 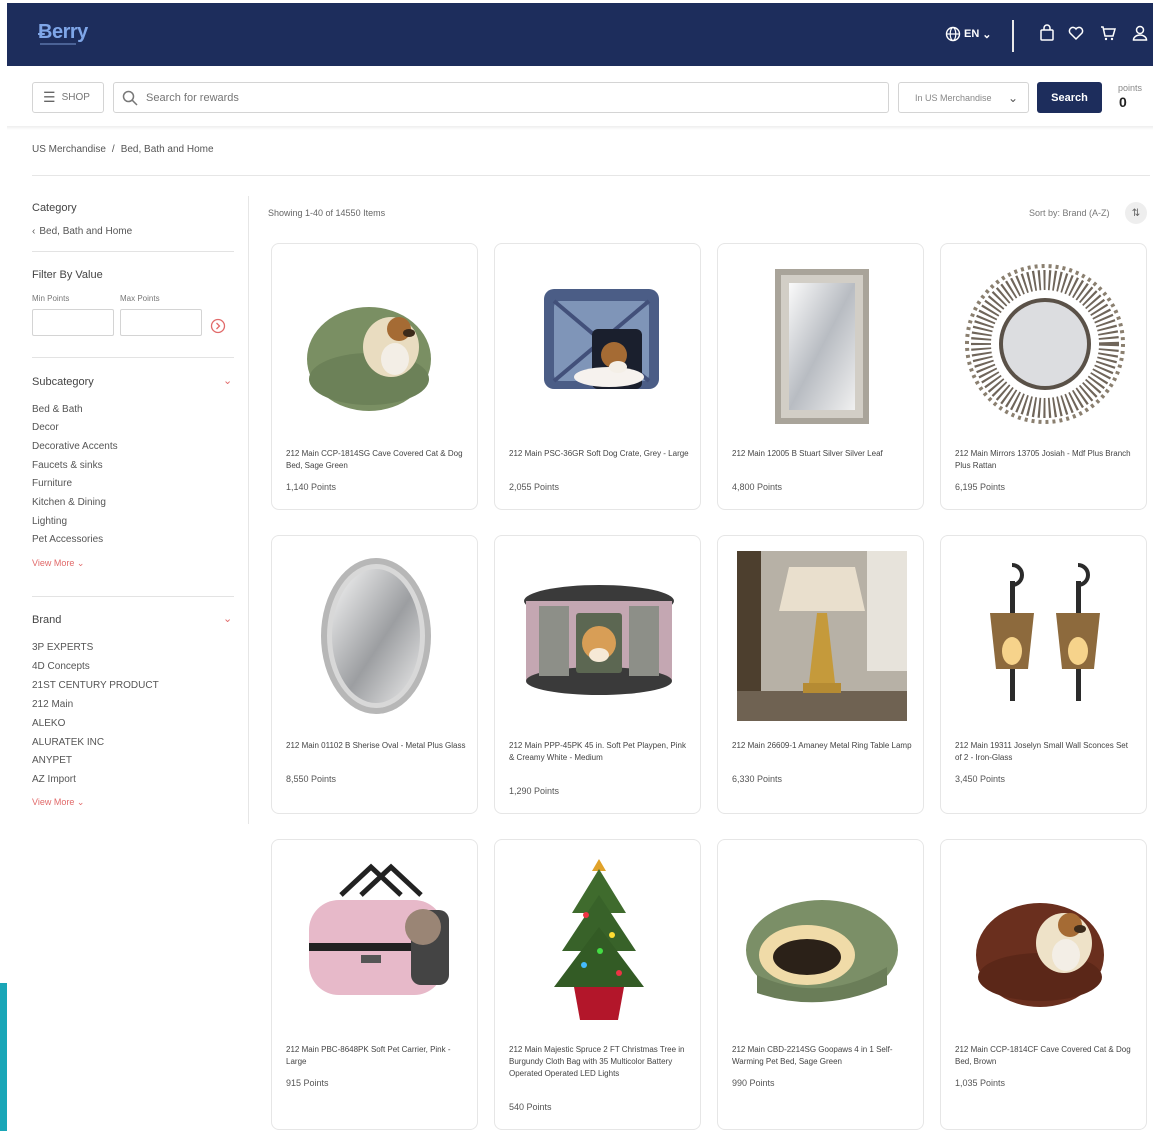 What do you see at coordinates (1140, 33) in the screenshot?
I see `user-icon` at bounding box center [1140, 33].